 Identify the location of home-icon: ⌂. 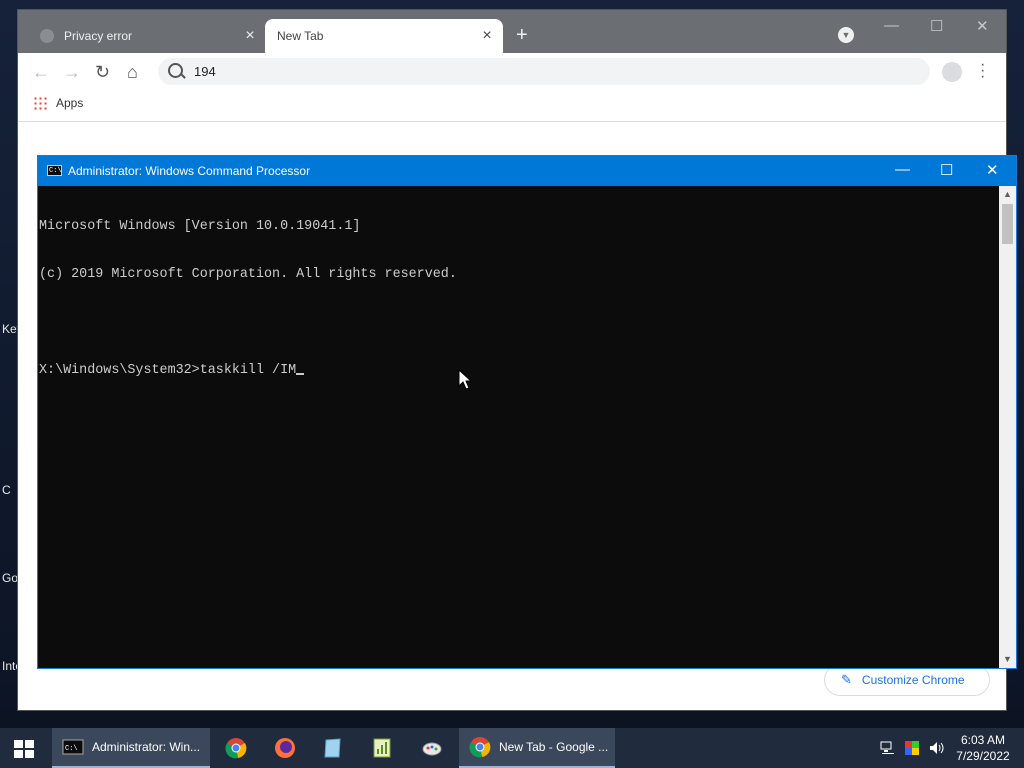
(132, 72).